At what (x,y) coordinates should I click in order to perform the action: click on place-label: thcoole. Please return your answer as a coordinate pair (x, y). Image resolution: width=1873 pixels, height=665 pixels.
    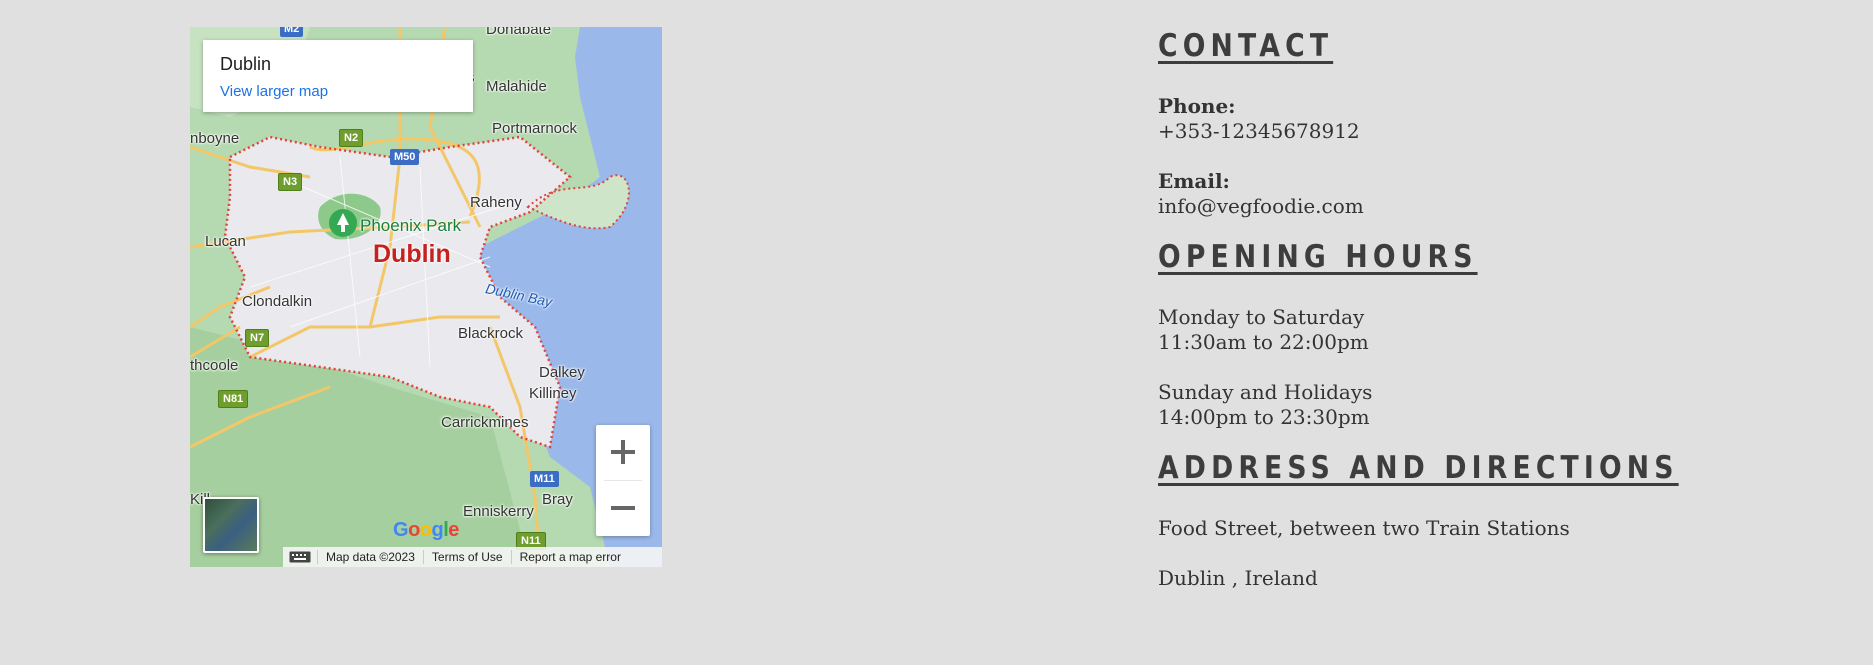
    Looking at the image, I should click on (214, 365).